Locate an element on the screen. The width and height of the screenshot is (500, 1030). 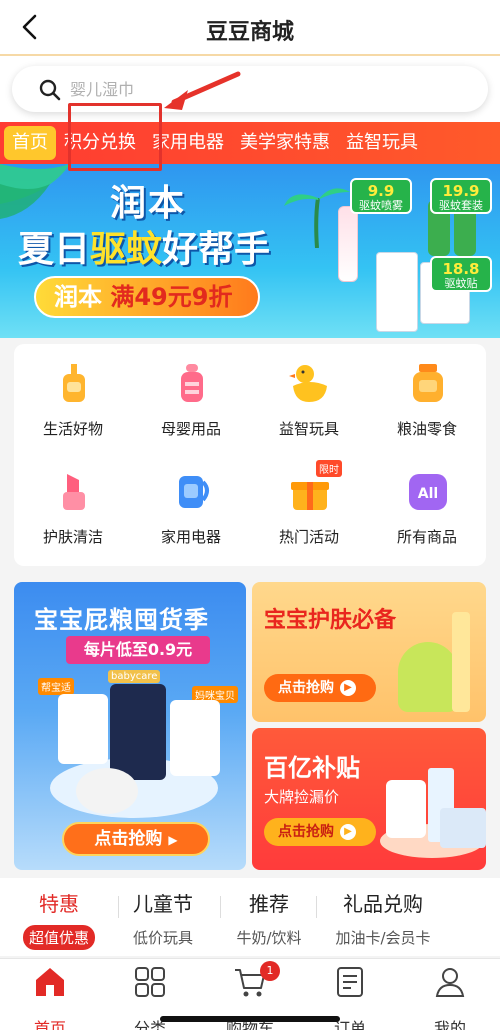
banner-headline-post: 好帮手 is located at coordinates (216, 249).